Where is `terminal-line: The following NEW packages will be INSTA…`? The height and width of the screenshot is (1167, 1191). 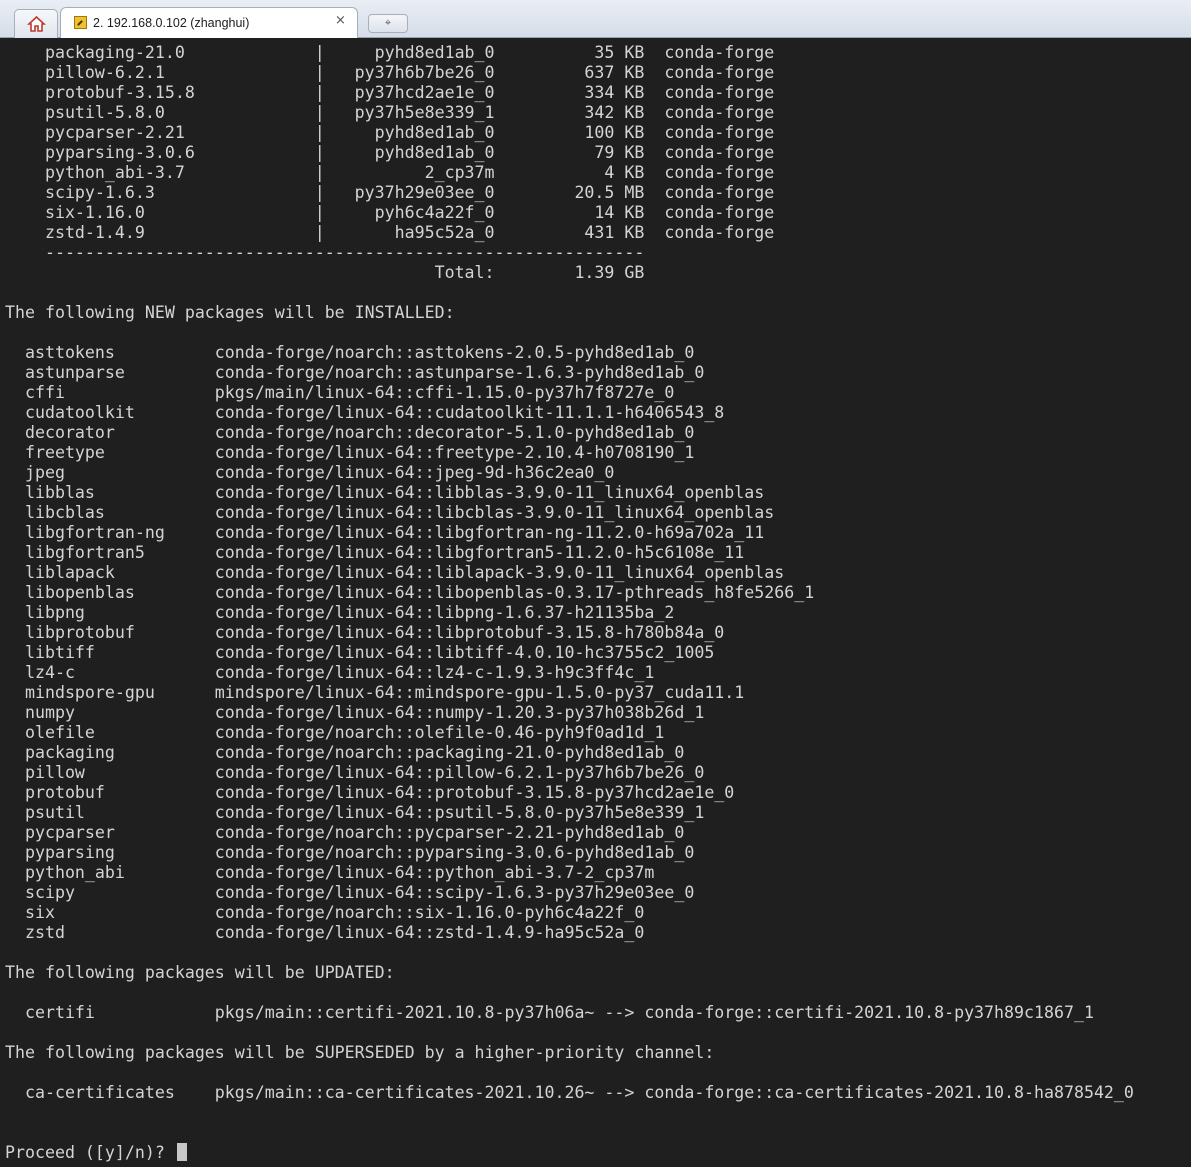
terminal-line: The following NEW packages will be INSTA… is located at coordinates (230, 312).